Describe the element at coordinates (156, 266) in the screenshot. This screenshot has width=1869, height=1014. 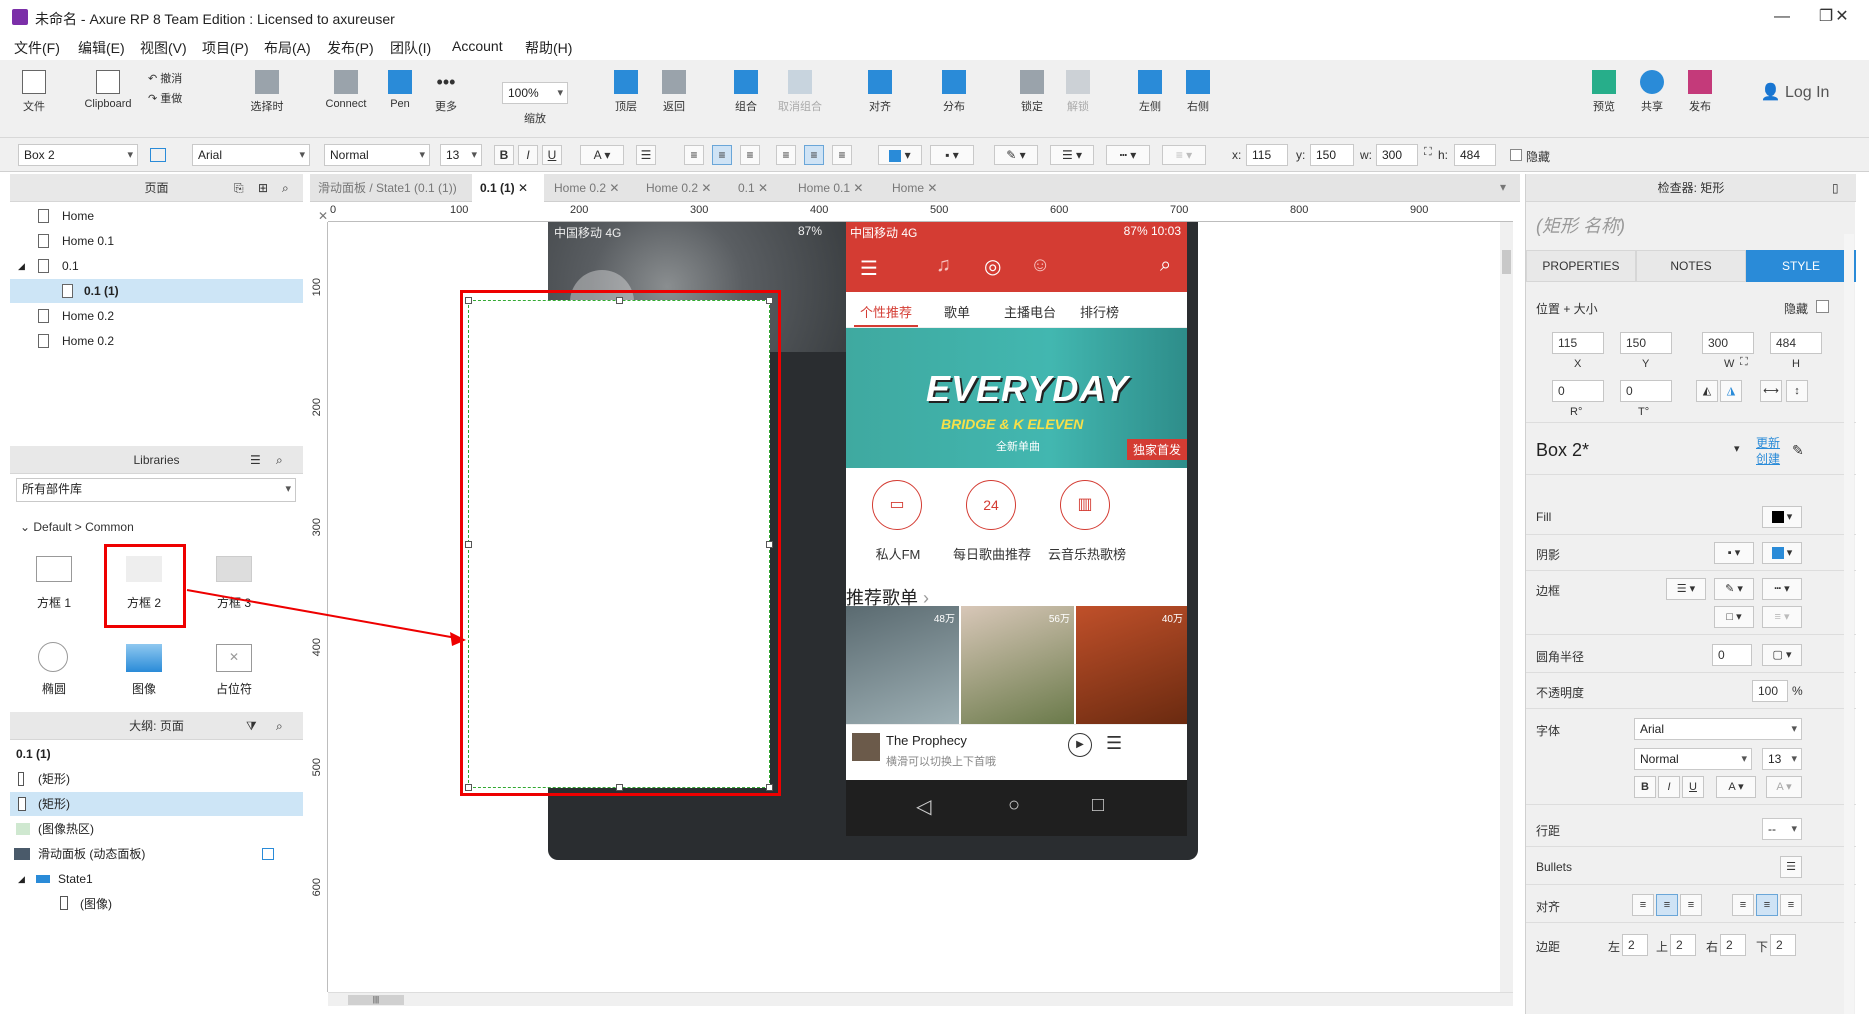
I see `page-item-0-1: ◢ 0.1` at that location.